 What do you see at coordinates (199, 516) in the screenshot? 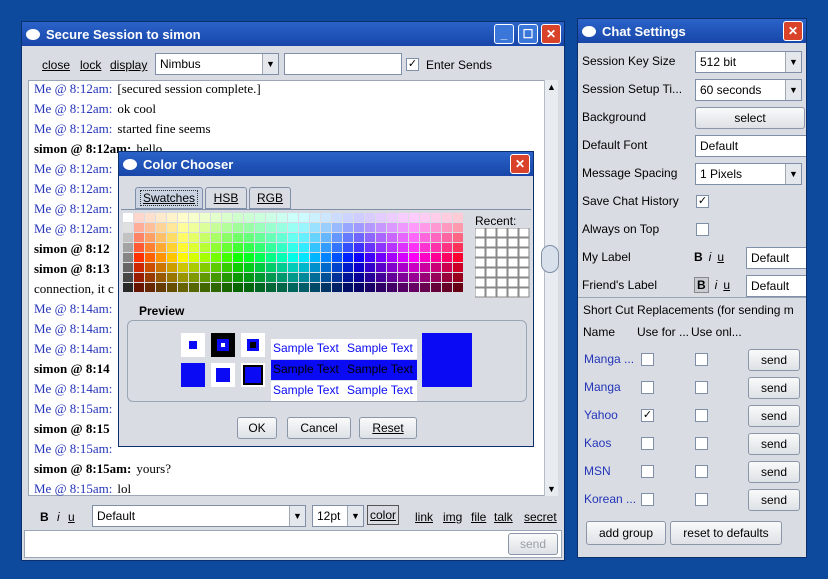
I see `font-select: Default ▼` at bounding box center [199, 516].